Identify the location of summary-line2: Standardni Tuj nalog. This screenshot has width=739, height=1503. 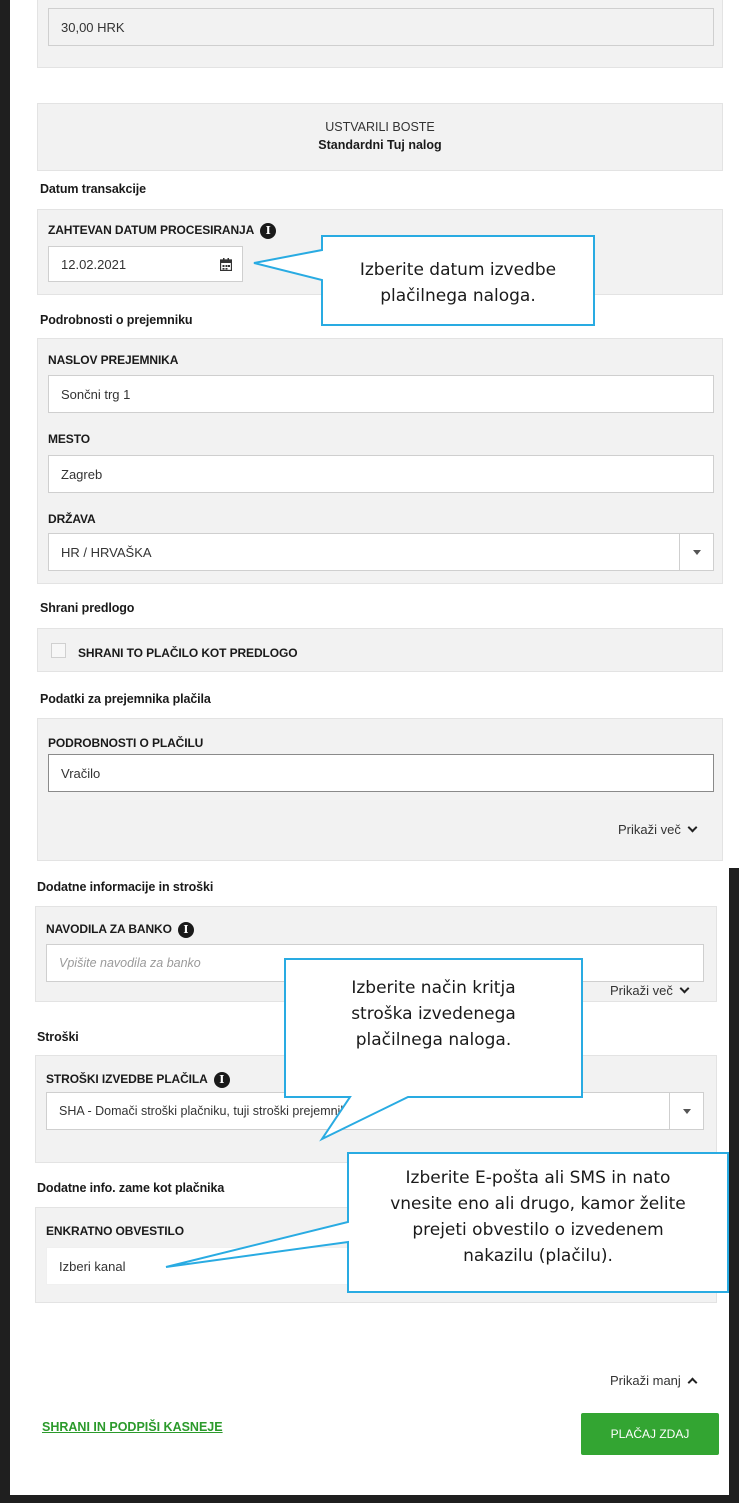
(380, 145).